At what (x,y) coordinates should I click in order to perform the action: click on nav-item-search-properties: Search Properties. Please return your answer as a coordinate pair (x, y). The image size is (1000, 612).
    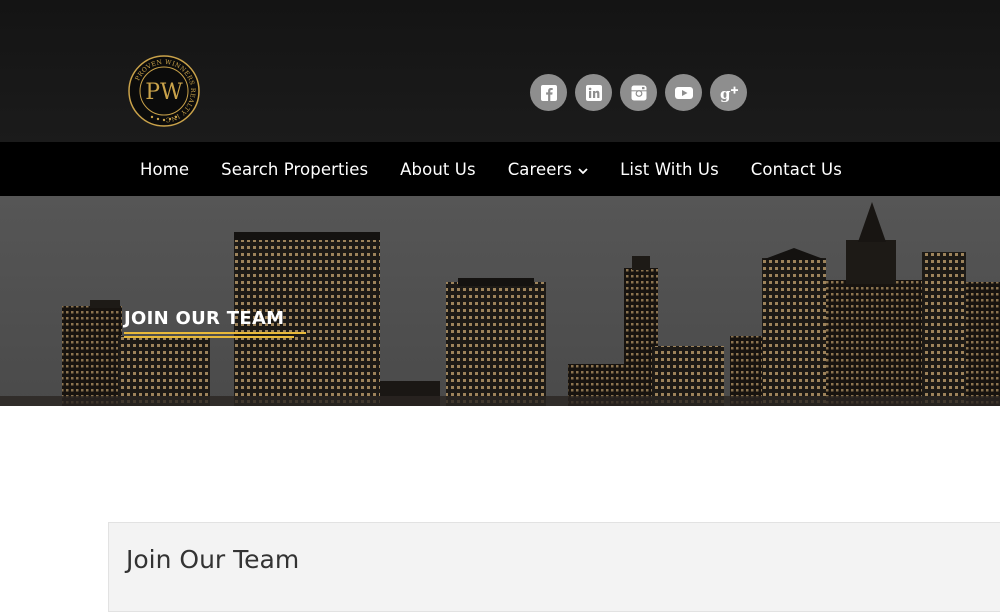
    Looking at the image, I should click on (294, 169).